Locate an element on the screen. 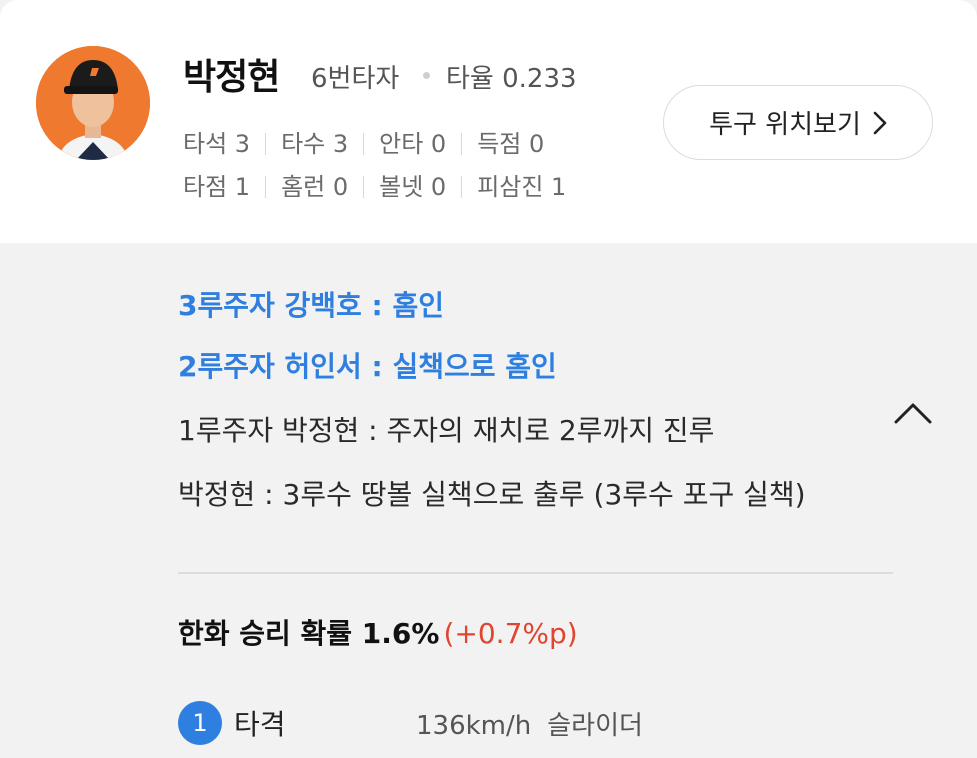 The height and width of the screenshot is (758, 977). game-stats-row-1: 타석 3 타수 3 안타 0 득점 0 is located at coordinates (363, 141).